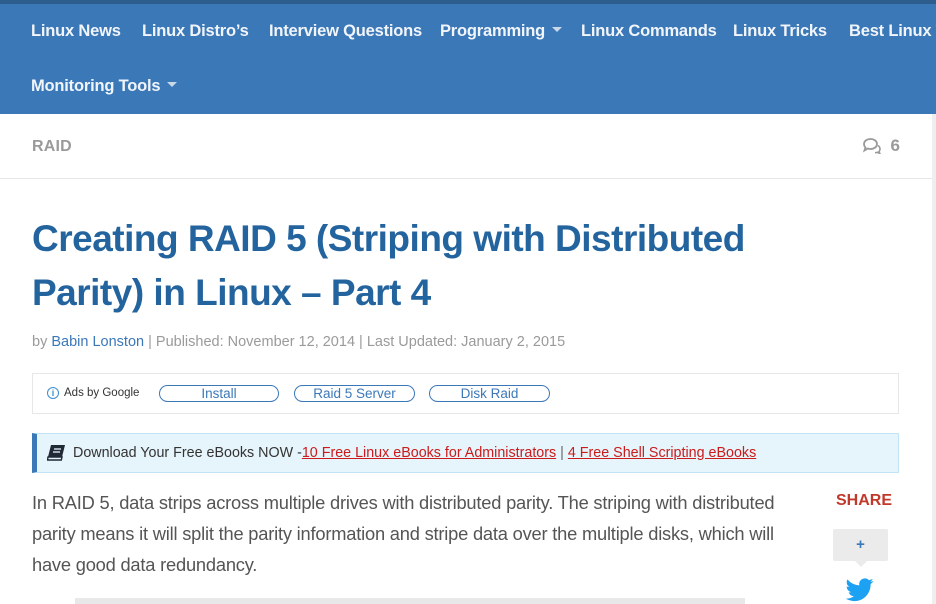 The width and height of the screenshot is (936, 604). What do you see at coordinates (410, 601) in the screenshot?
I see `content-image-top-edge` at bounding box center [410, 601].